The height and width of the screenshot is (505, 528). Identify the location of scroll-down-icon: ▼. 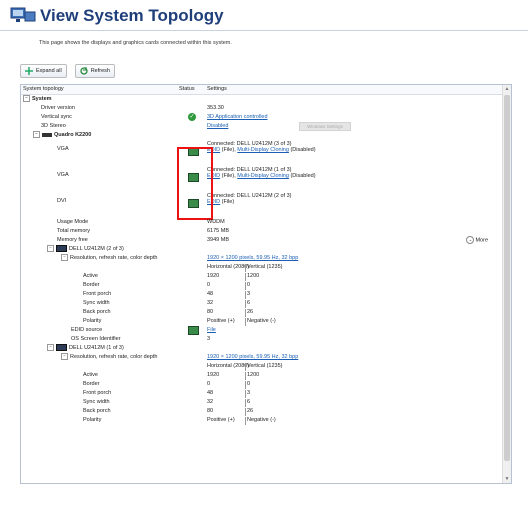
(507, 479).